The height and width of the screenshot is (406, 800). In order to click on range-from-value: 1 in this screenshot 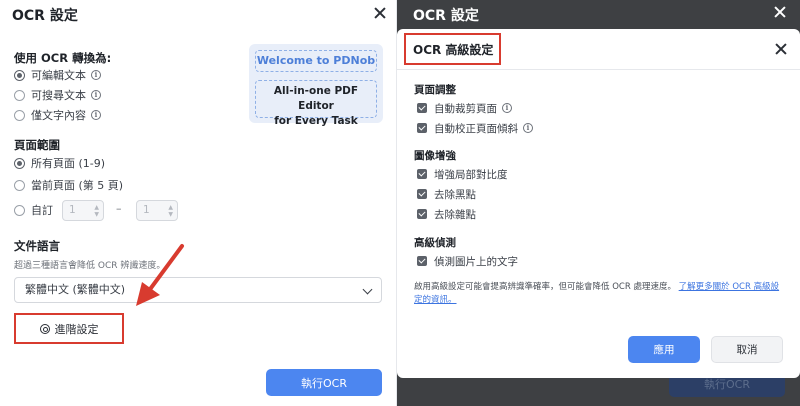, I will do `click(72, 210)`.